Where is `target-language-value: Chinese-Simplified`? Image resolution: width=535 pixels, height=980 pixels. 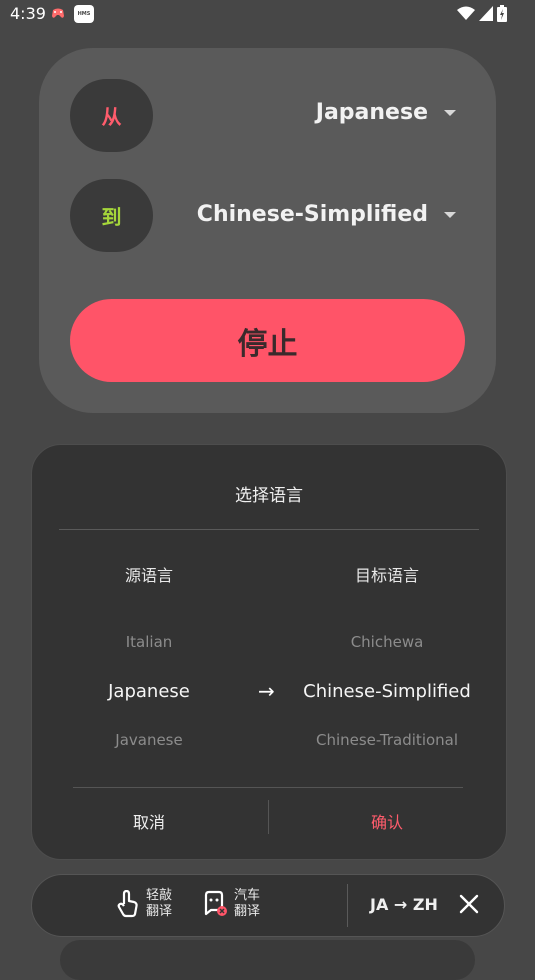
target-language-value: Chinese-Simplified is located at coordinates (312, 214).